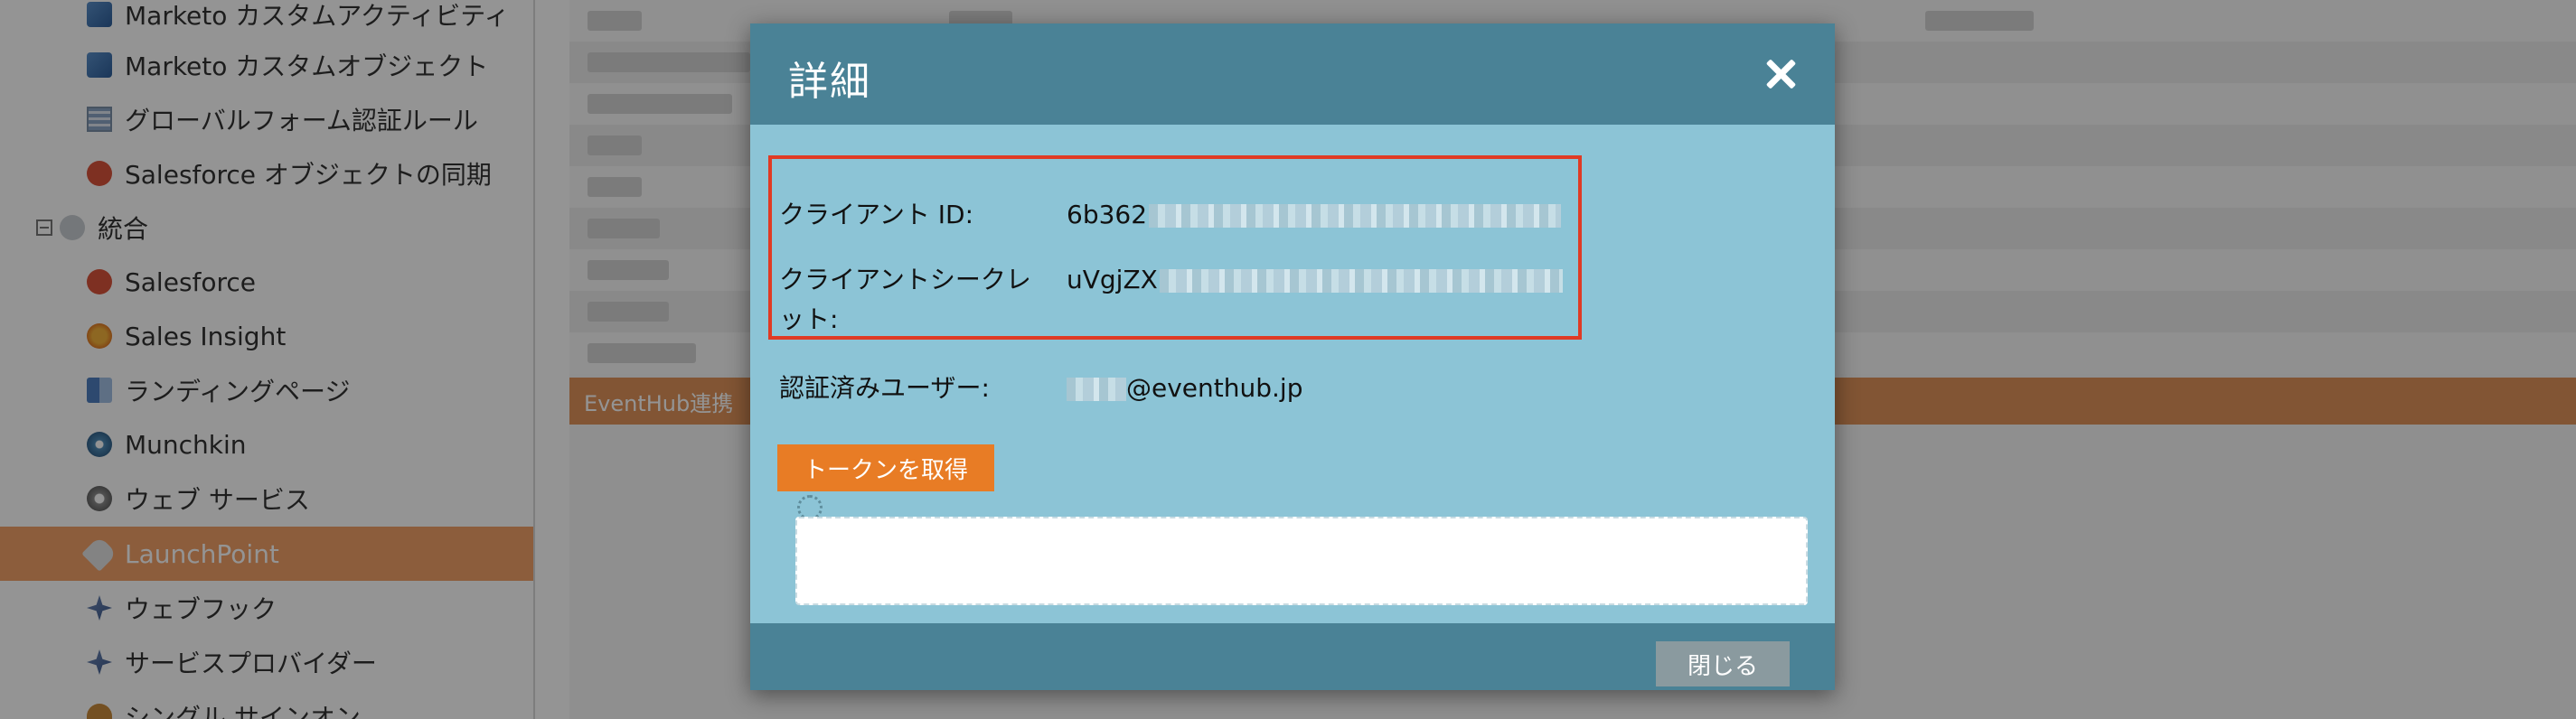 This screenshot has height=719, width=2576. I want to click on close-button: 閉じる, so click(1723, 663).